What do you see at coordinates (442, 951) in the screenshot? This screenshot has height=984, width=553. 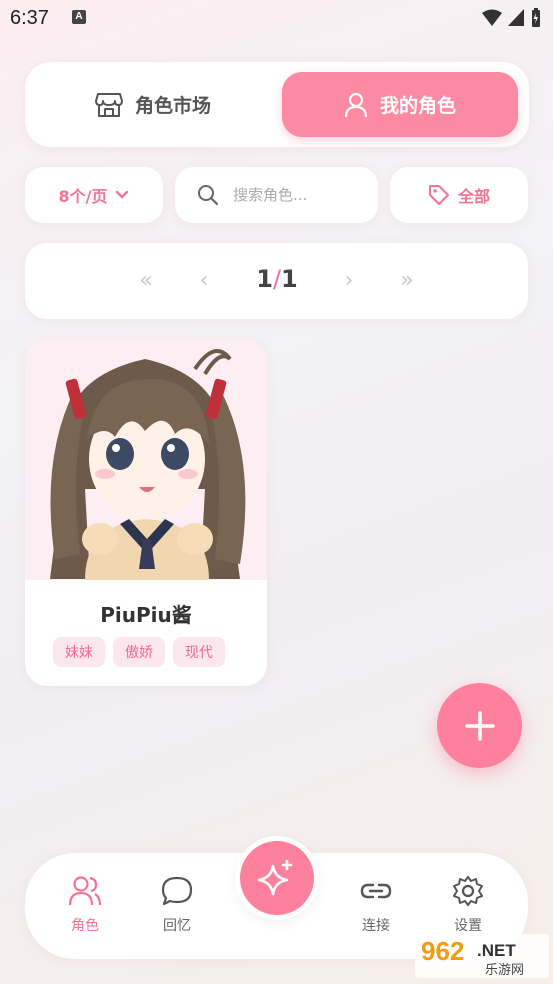 I see `watermark-number: 962` at bounding box center [442, 951].